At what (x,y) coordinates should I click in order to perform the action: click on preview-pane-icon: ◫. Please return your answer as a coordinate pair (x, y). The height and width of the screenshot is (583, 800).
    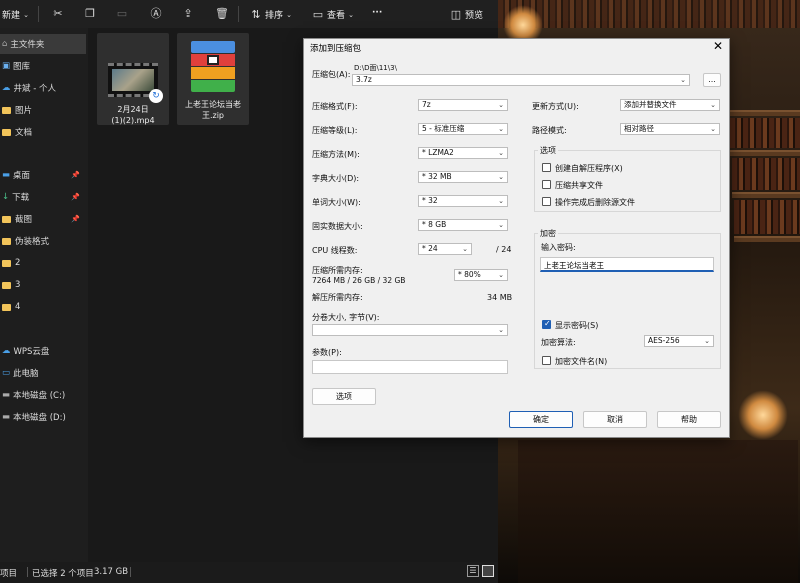
    Looking at the image, I should click on (456, 14).